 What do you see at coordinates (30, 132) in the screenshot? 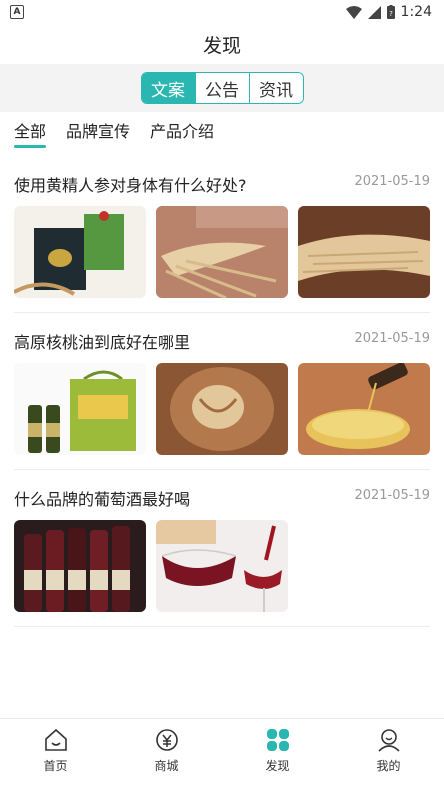
I see `category-tab-all: 全部` at bounding box center [30, 132].